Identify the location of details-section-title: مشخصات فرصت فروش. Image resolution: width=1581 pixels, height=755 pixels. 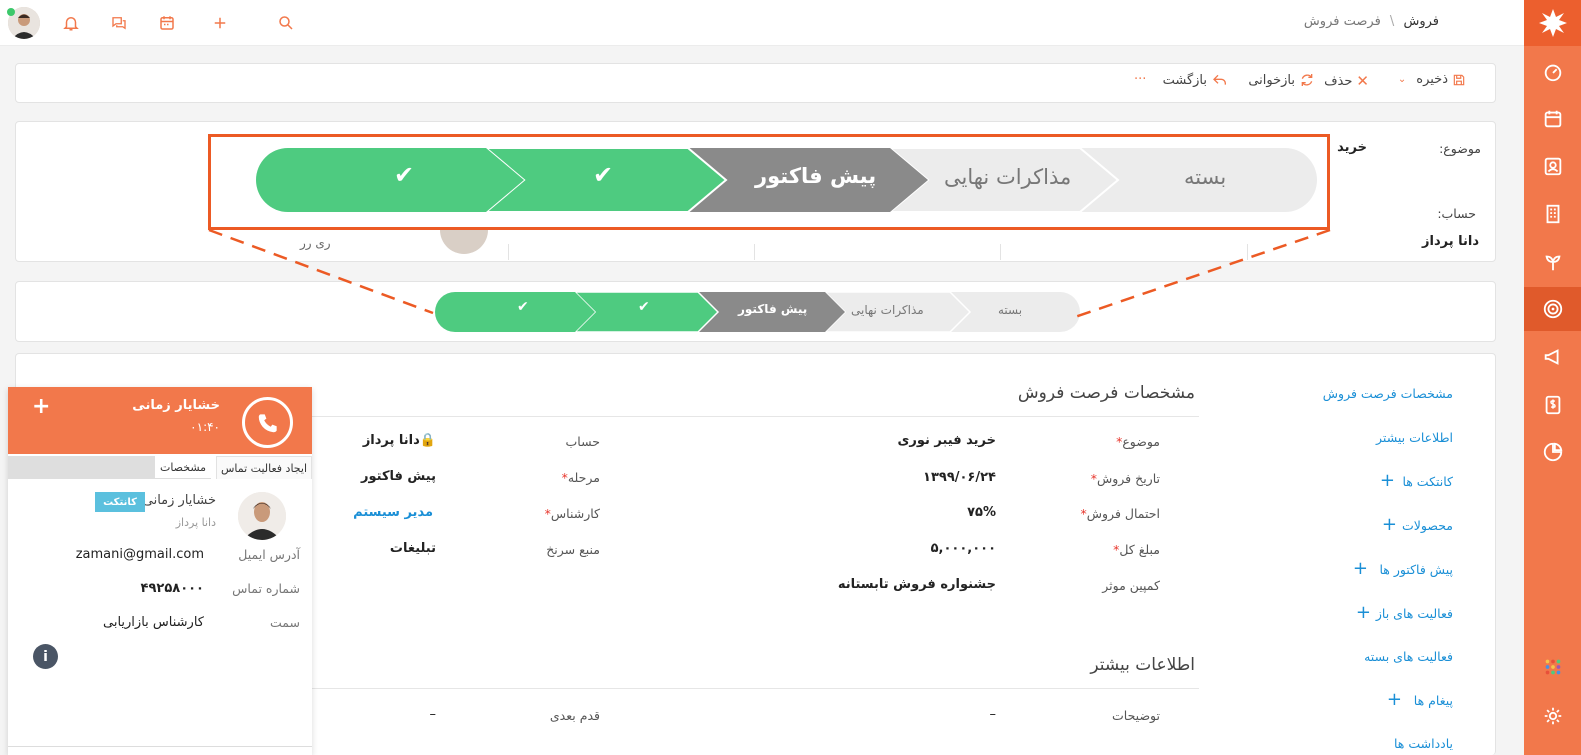
(1106, 393).